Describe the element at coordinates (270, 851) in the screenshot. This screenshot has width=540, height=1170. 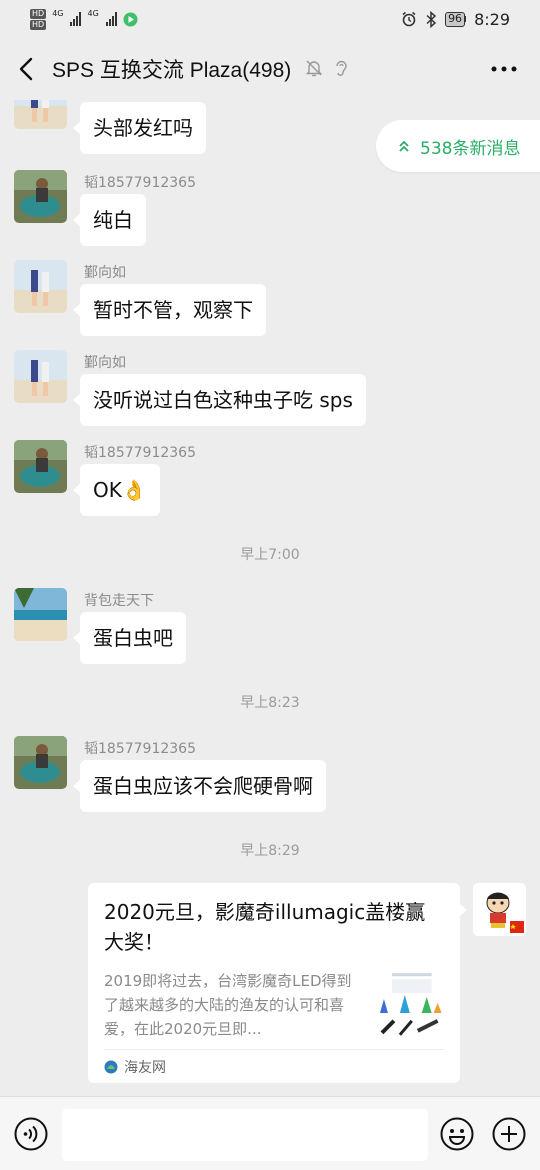
I see `timestamp: 早上8:29` at that location.